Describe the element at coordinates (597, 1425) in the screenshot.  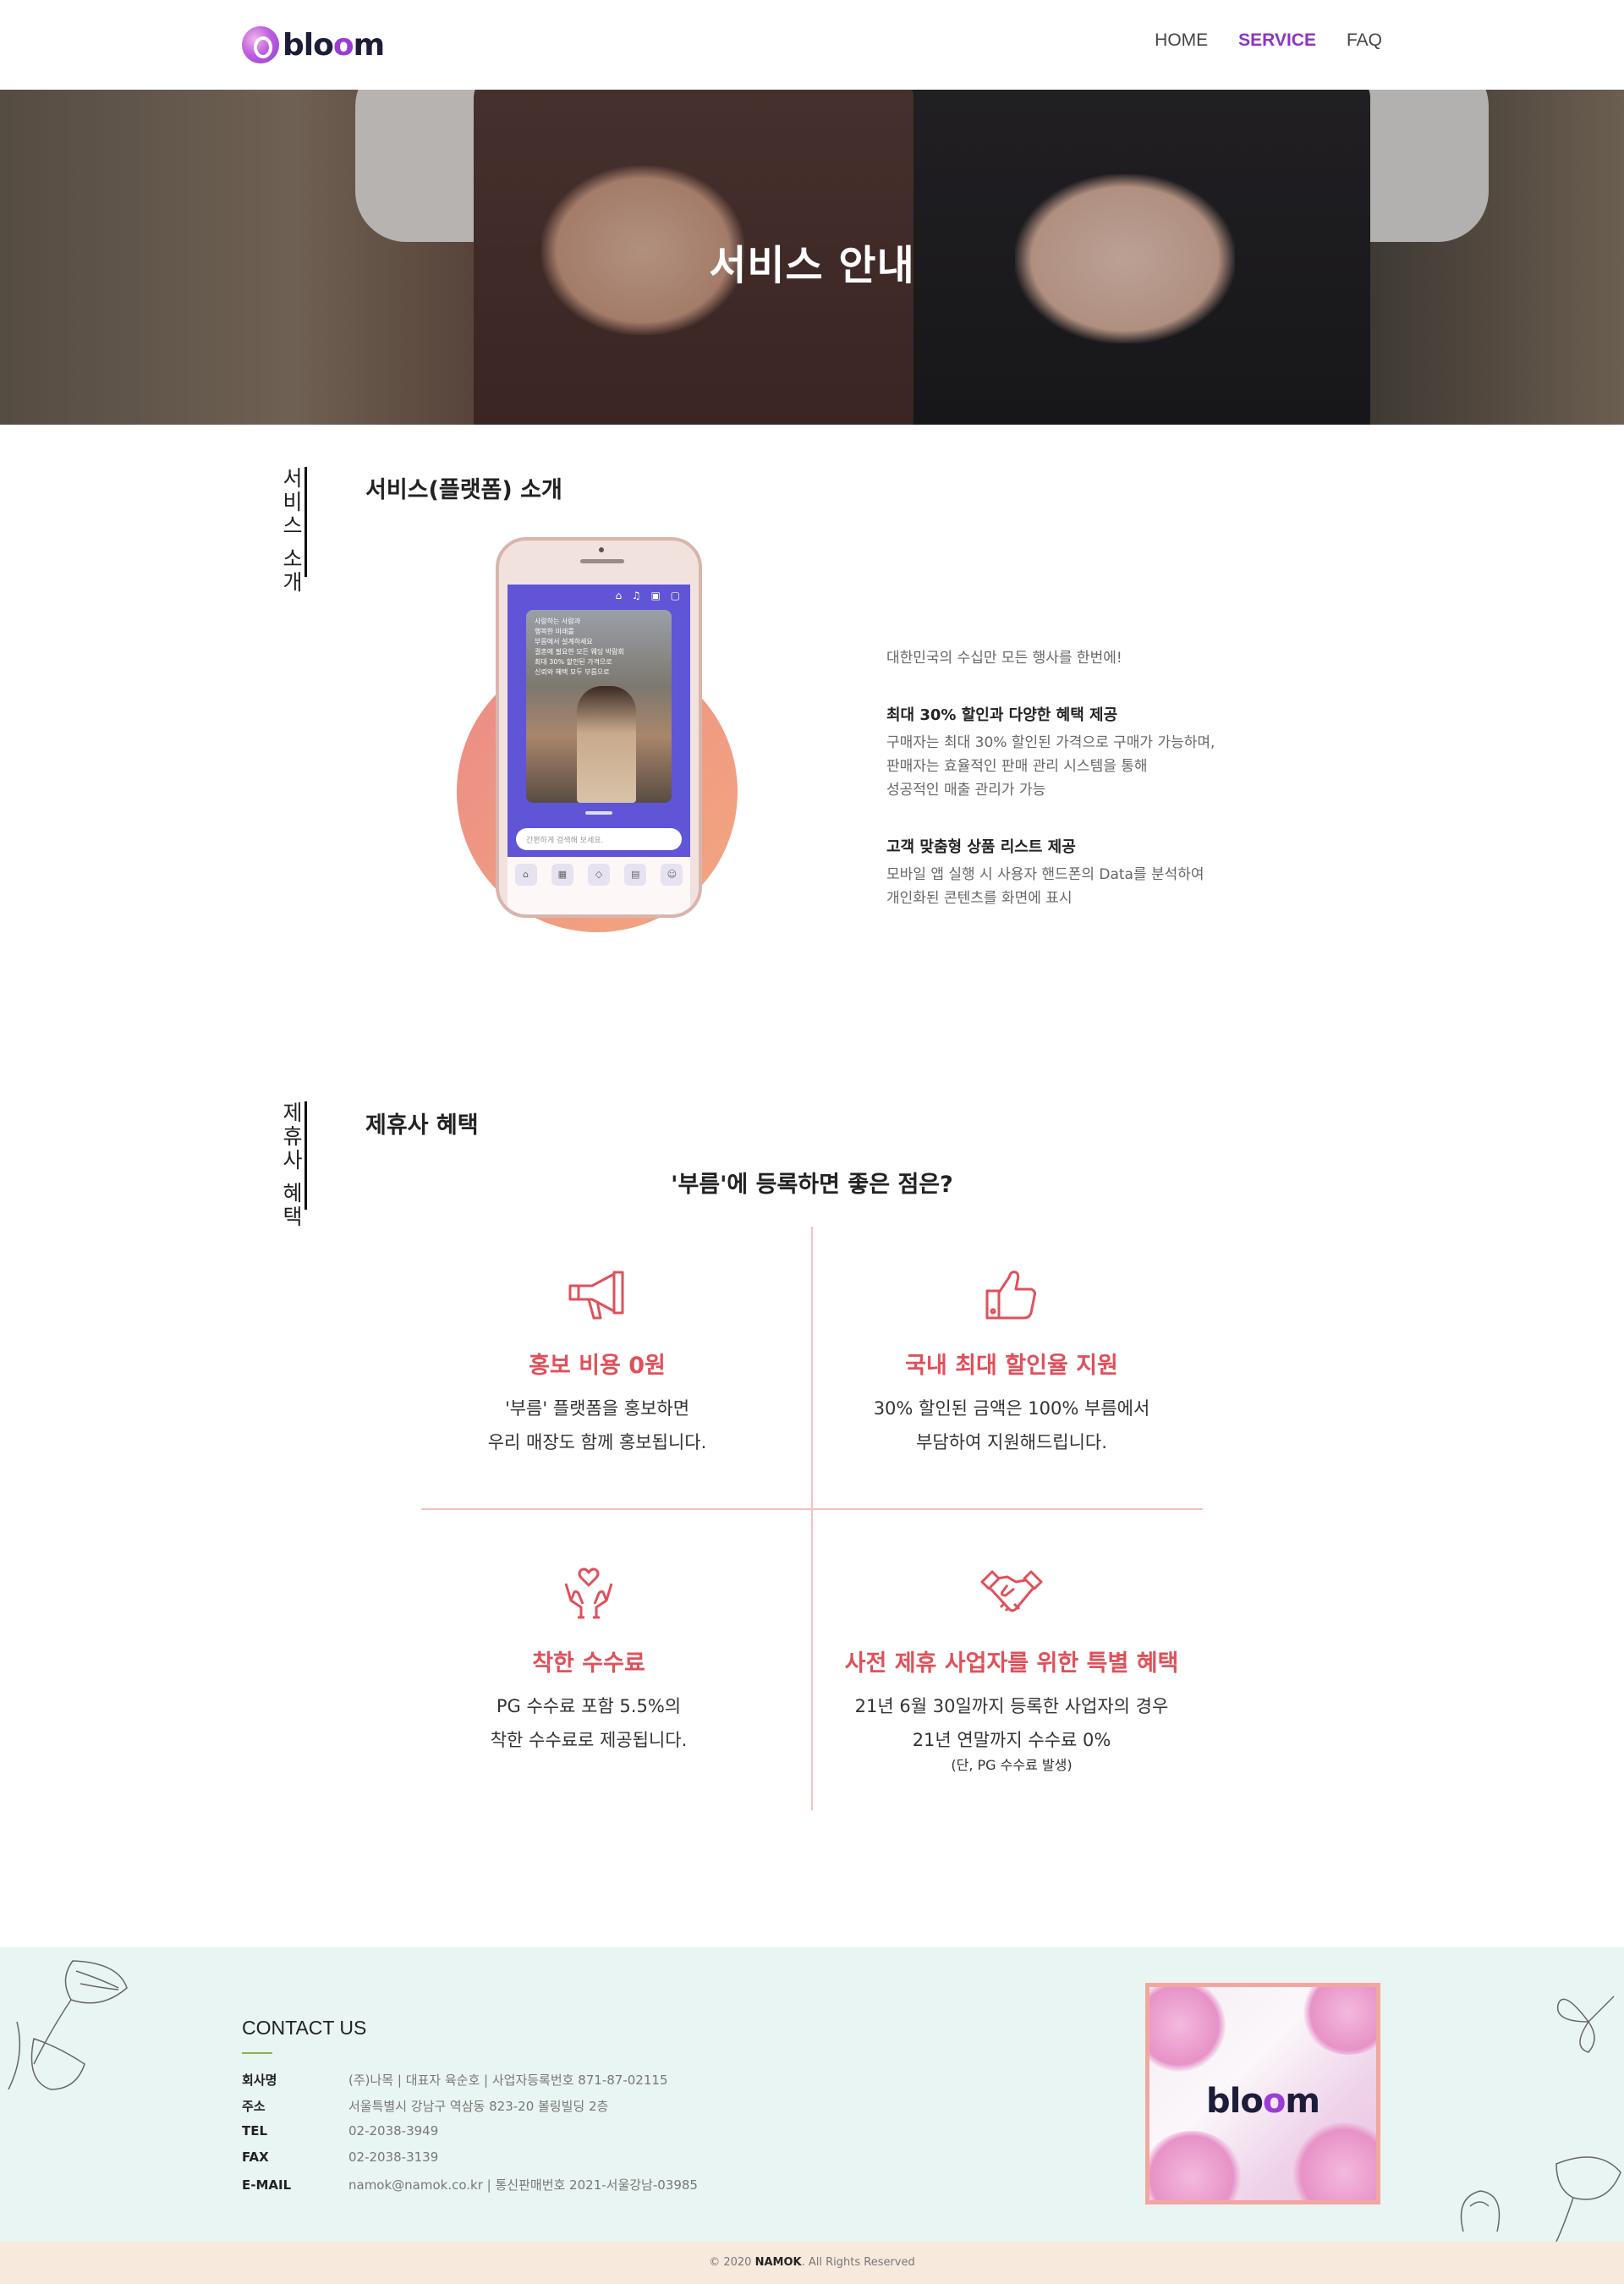
I see `benefit-description: '부름' 플랫폼을 홍보하면 우리 매장도 함께 홍보됩니다.` at that location.